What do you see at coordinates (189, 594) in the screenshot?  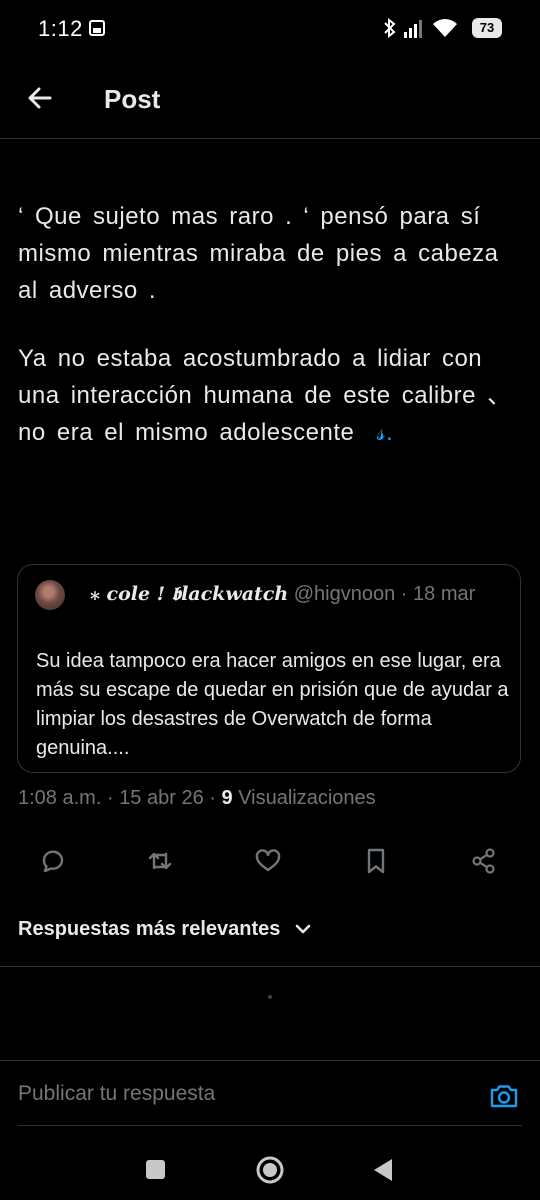 I see `quote-display-name: ⁎ cole ! 𝖇lackwatch` at bounding box center [189, 594].